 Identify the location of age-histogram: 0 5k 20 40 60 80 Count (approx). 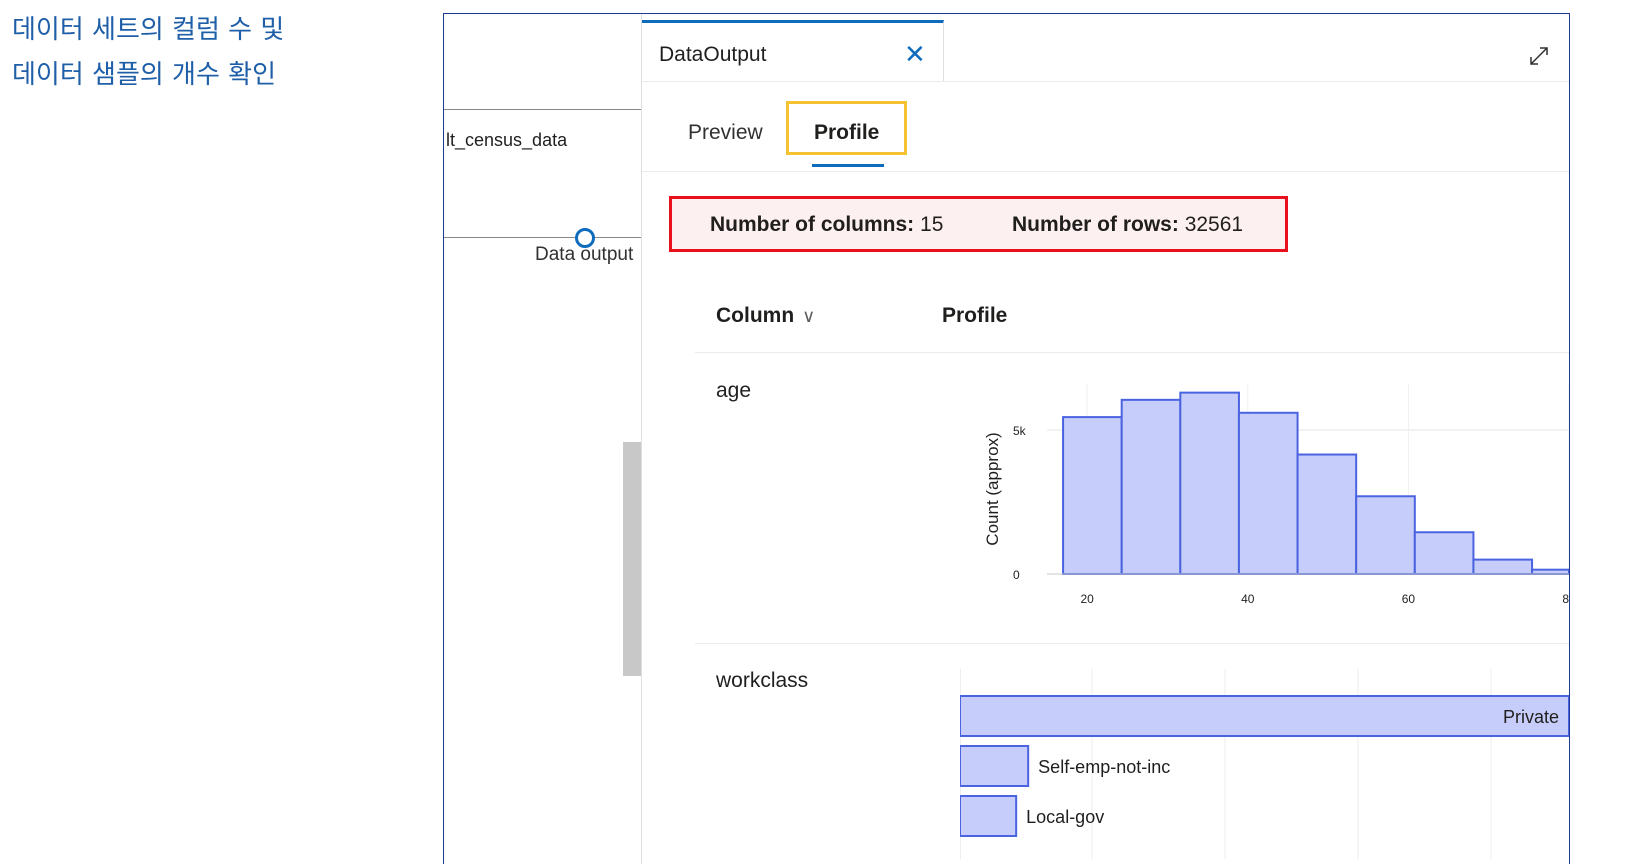
(1276, 495).